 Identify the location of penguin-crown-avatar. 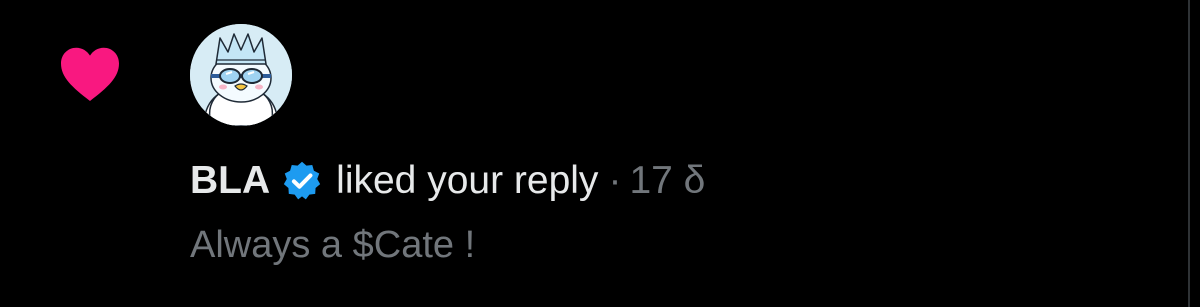
(241, 75).